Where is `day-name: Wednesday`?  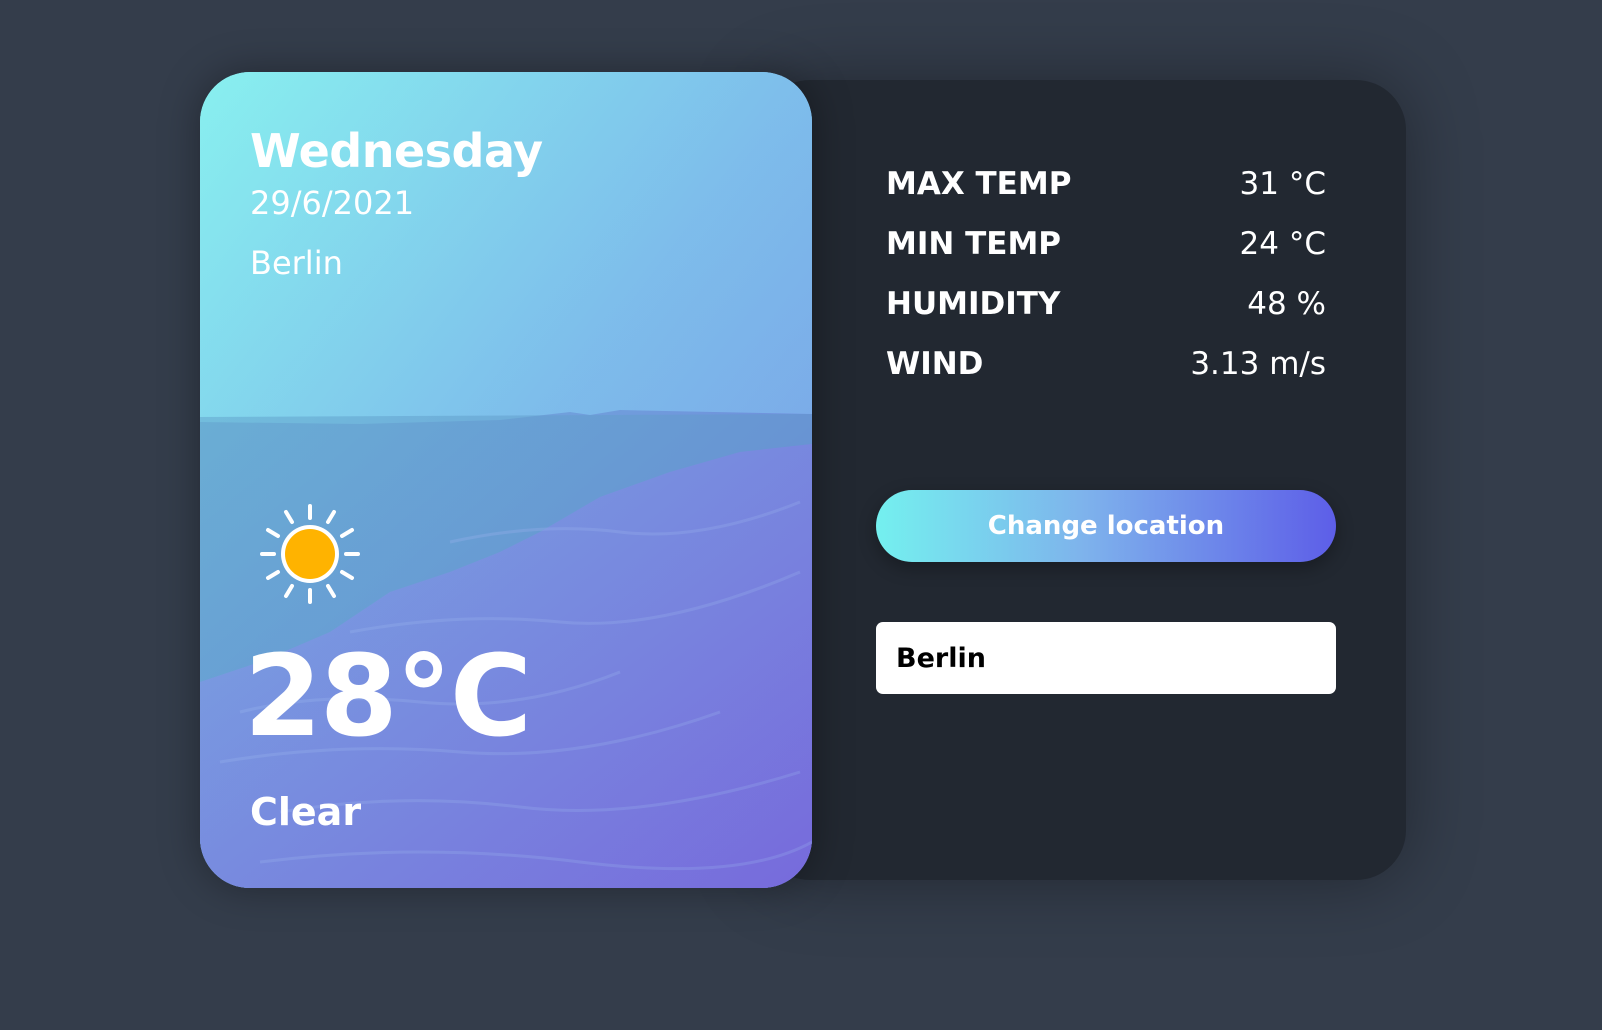
day-name: Wednesday is located at coordinates (396, 151).